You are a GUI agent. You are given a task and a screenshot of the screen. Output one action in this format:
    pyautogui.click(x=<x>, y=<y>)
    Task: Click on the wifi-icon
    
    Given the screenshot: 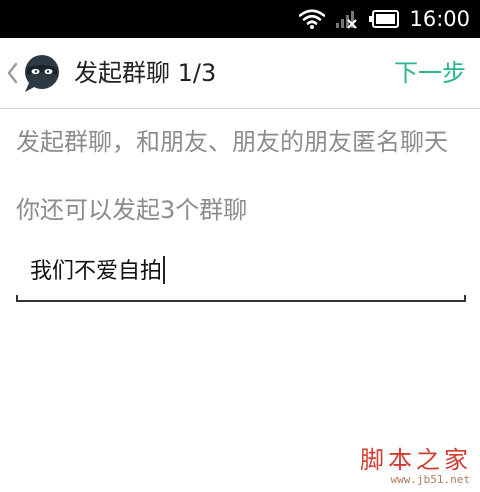 What is the action you would take?
    pyautogui.click(x=312, y=19)
    